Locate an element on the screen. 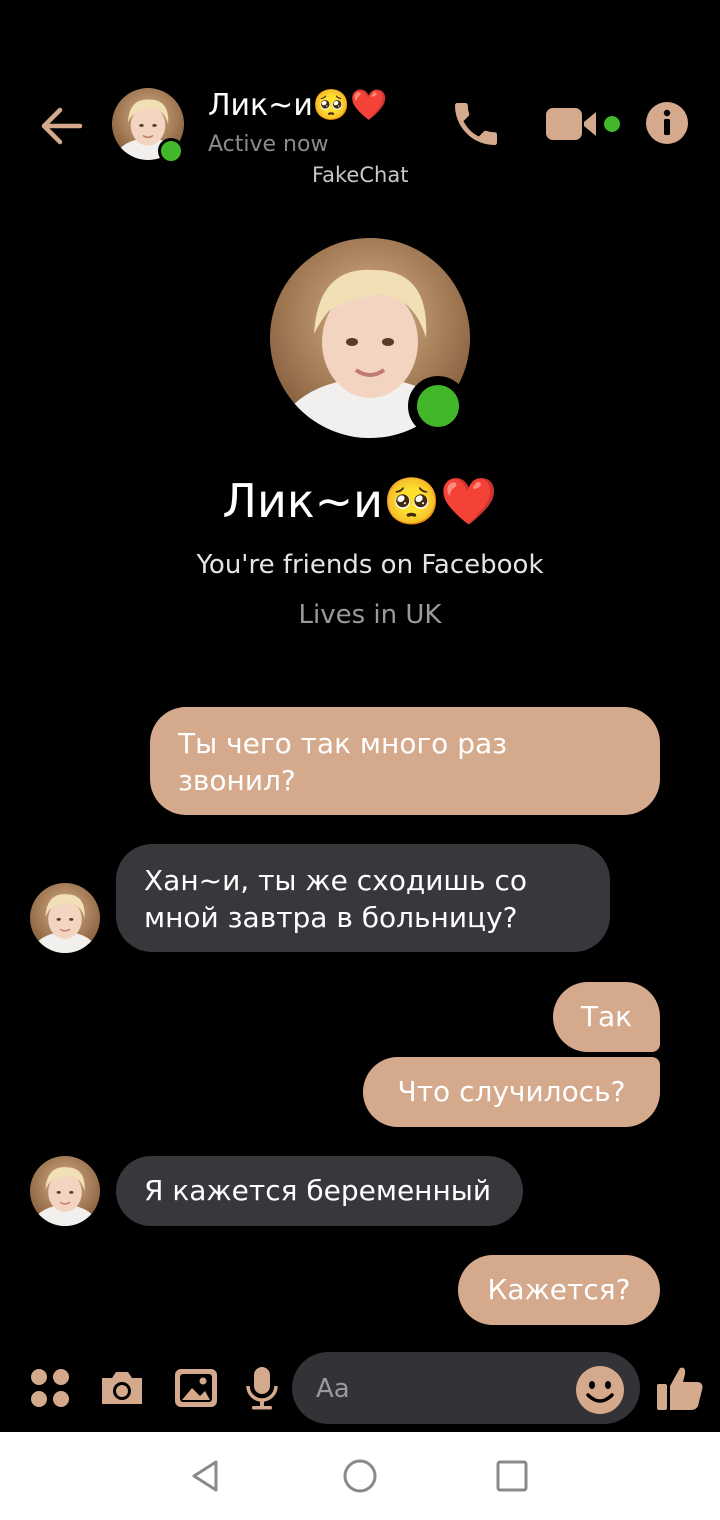  message-text: Я кажется беременный is located at coordinates (318, 1190).